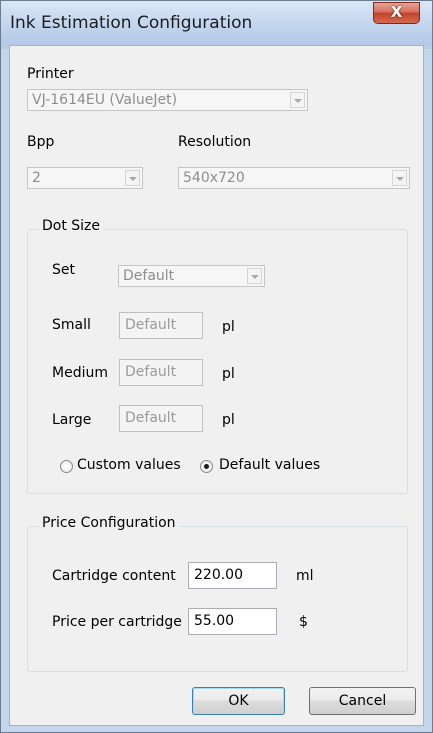  Describe the element at coordinates (80, 373) in the screenshot. I see `medium-label: Medium` at that location.